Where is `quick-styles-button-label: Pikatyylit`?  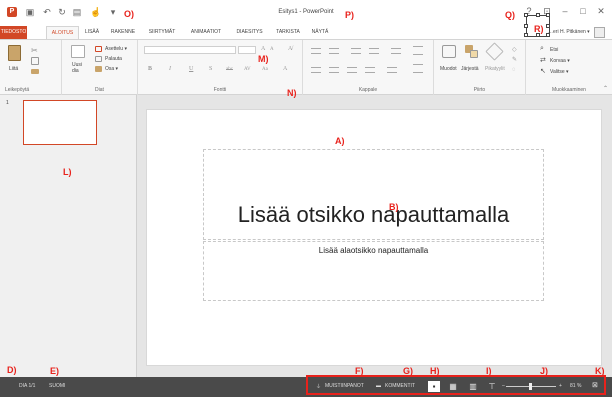 quick-styles-button-label: Pikatyylit is located at coordinates (495, 69).